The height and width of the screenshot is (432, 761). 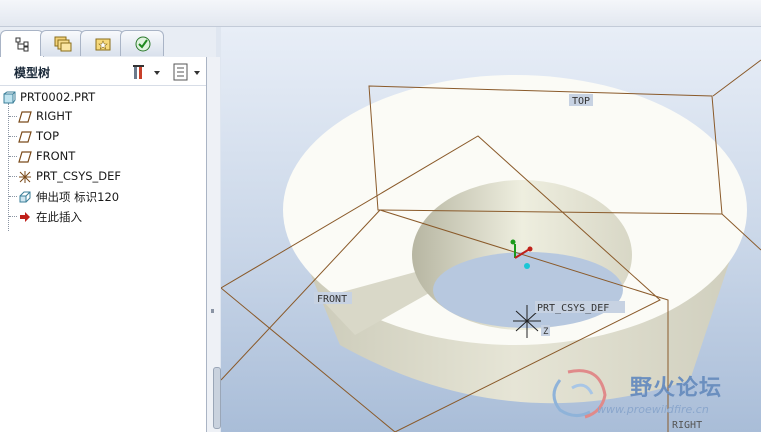 What do you see at coordinates (9, 97) in the screenshot?
I see `part-icon` at bounding box center [9, 97].